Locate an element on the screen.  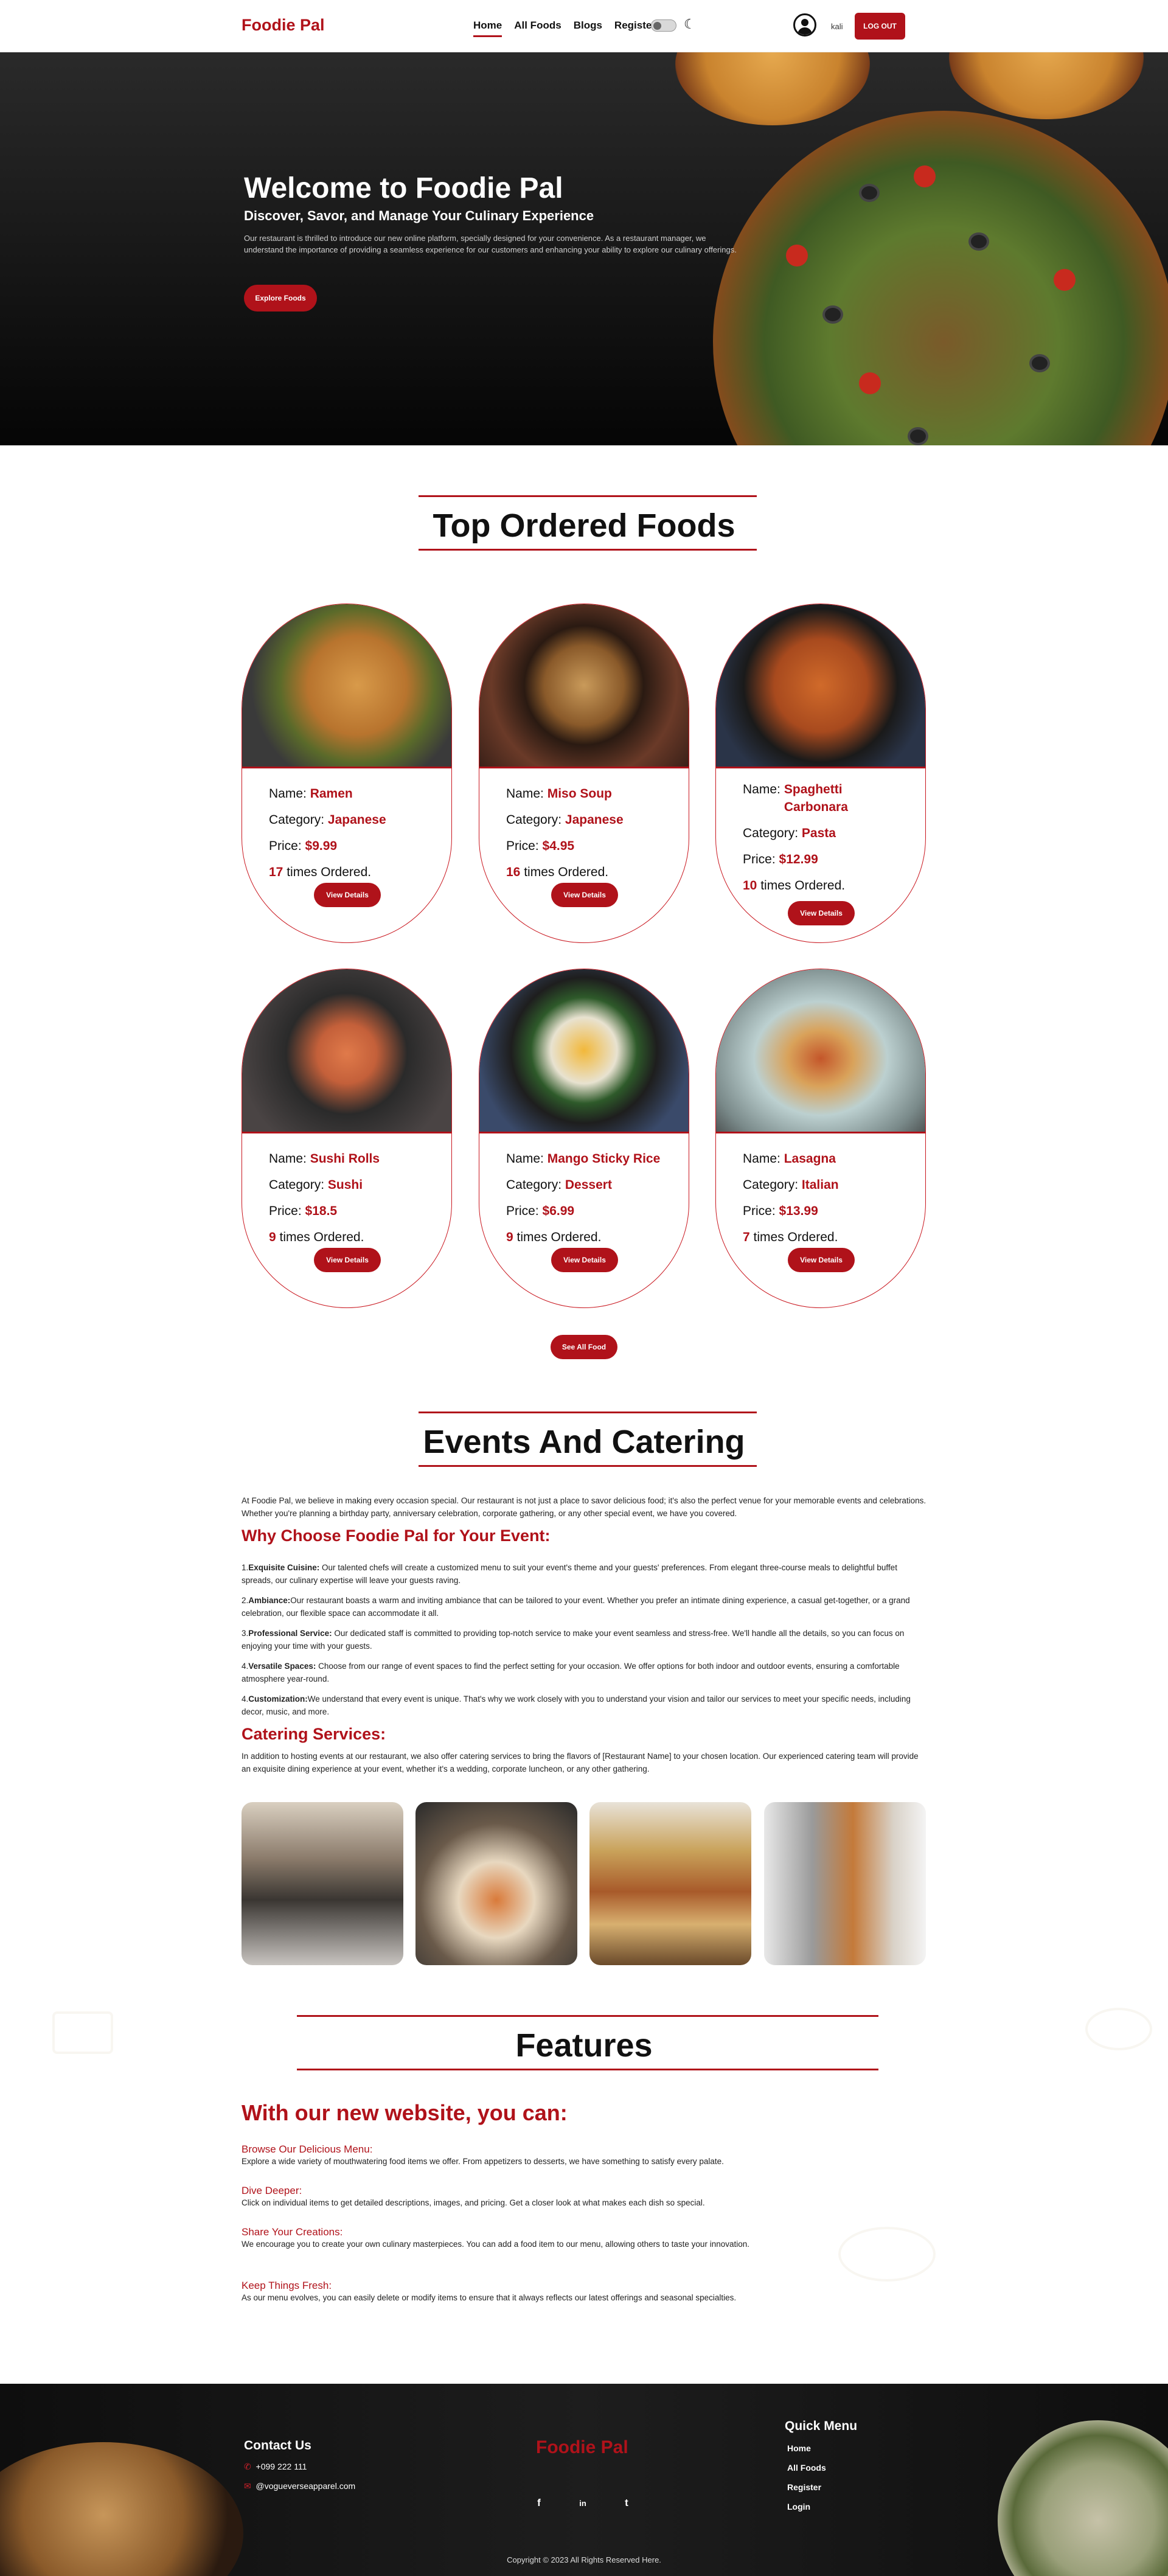
nav-link-home: Home is located at coordinates (487, 28).